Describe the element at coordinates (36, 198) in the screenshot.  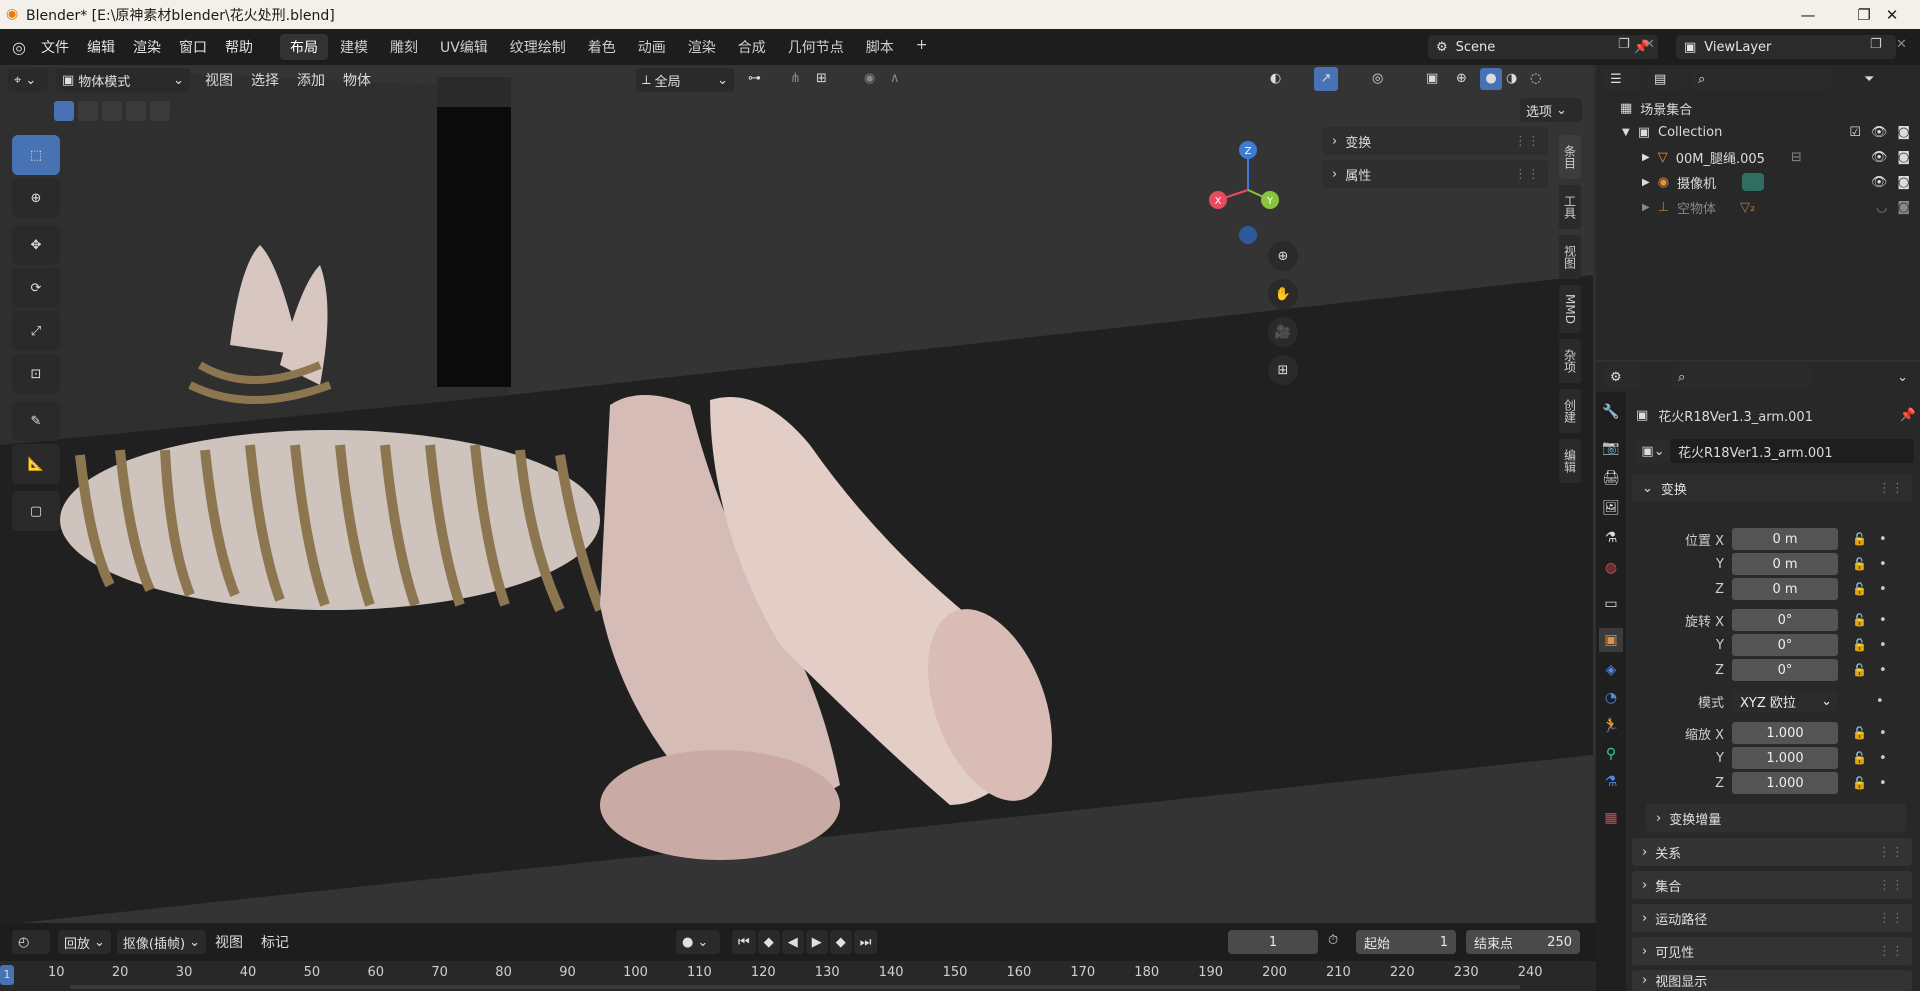
I see `cursor-tool: ⊕` at that location.